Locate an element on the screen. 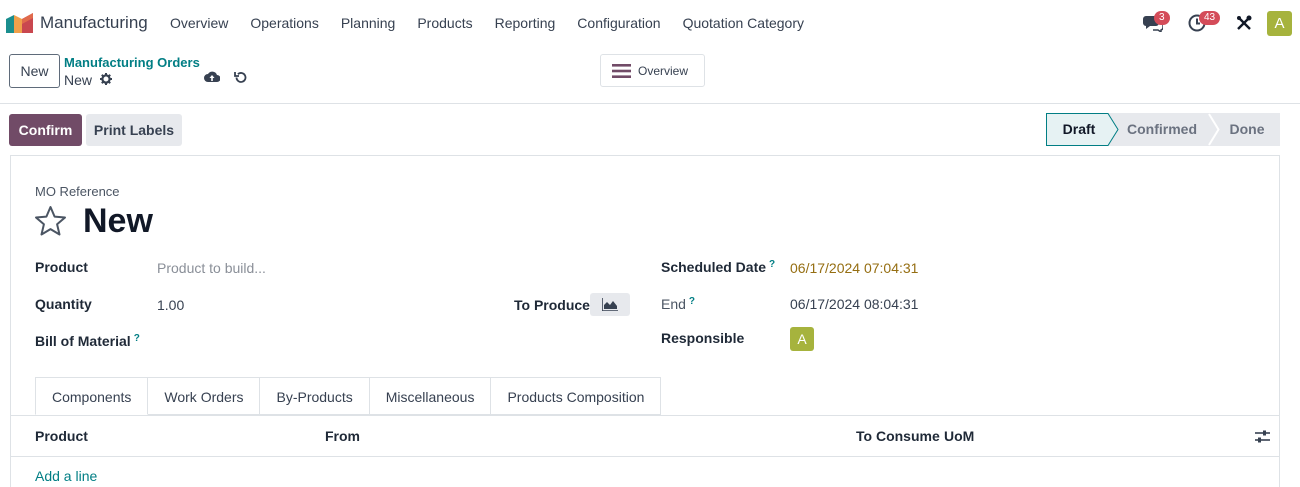 This screenshot has height=487, width=1300. tab-products-composition: Products Composition is located at coordinates (576, 396).